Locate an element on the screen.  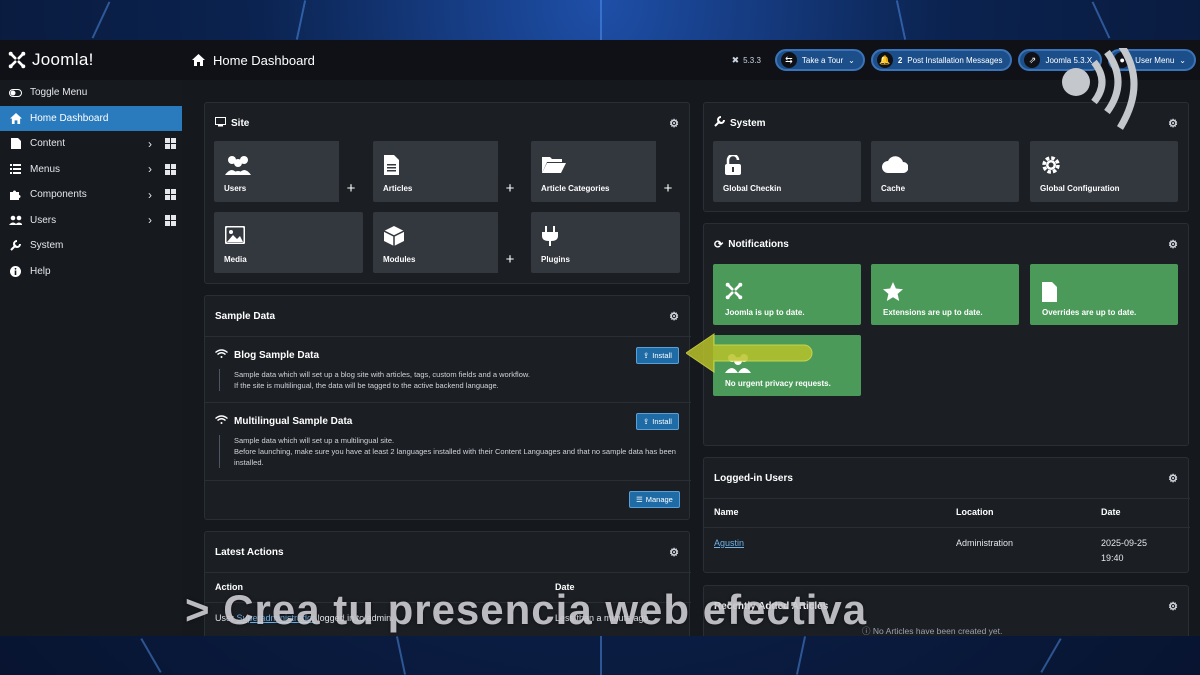
page-title-text: Home Dashboard is located at coordinates (264, 60).